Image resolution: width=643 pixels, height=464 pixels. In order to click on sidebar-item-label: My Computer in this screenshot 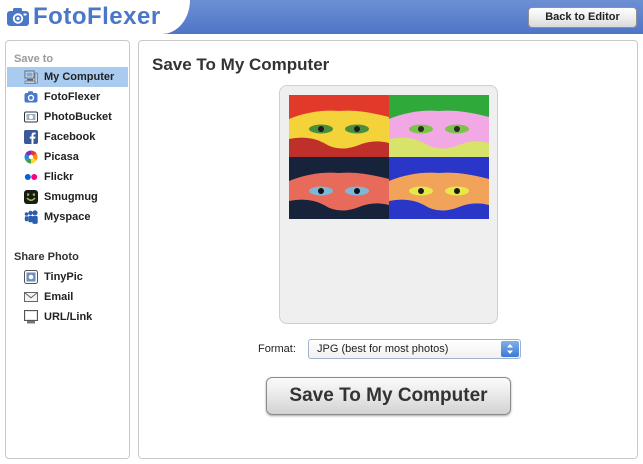, I will do `click(79, 77)`.